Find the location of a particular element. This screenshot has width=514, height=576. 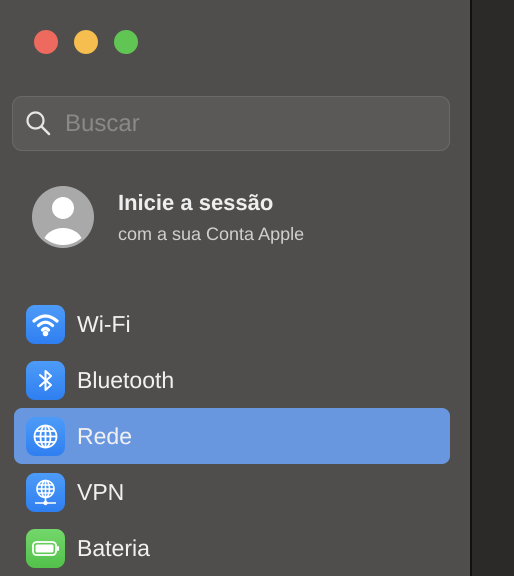

sidebar-item: Bluetooth is located at coordinates (232, 380).